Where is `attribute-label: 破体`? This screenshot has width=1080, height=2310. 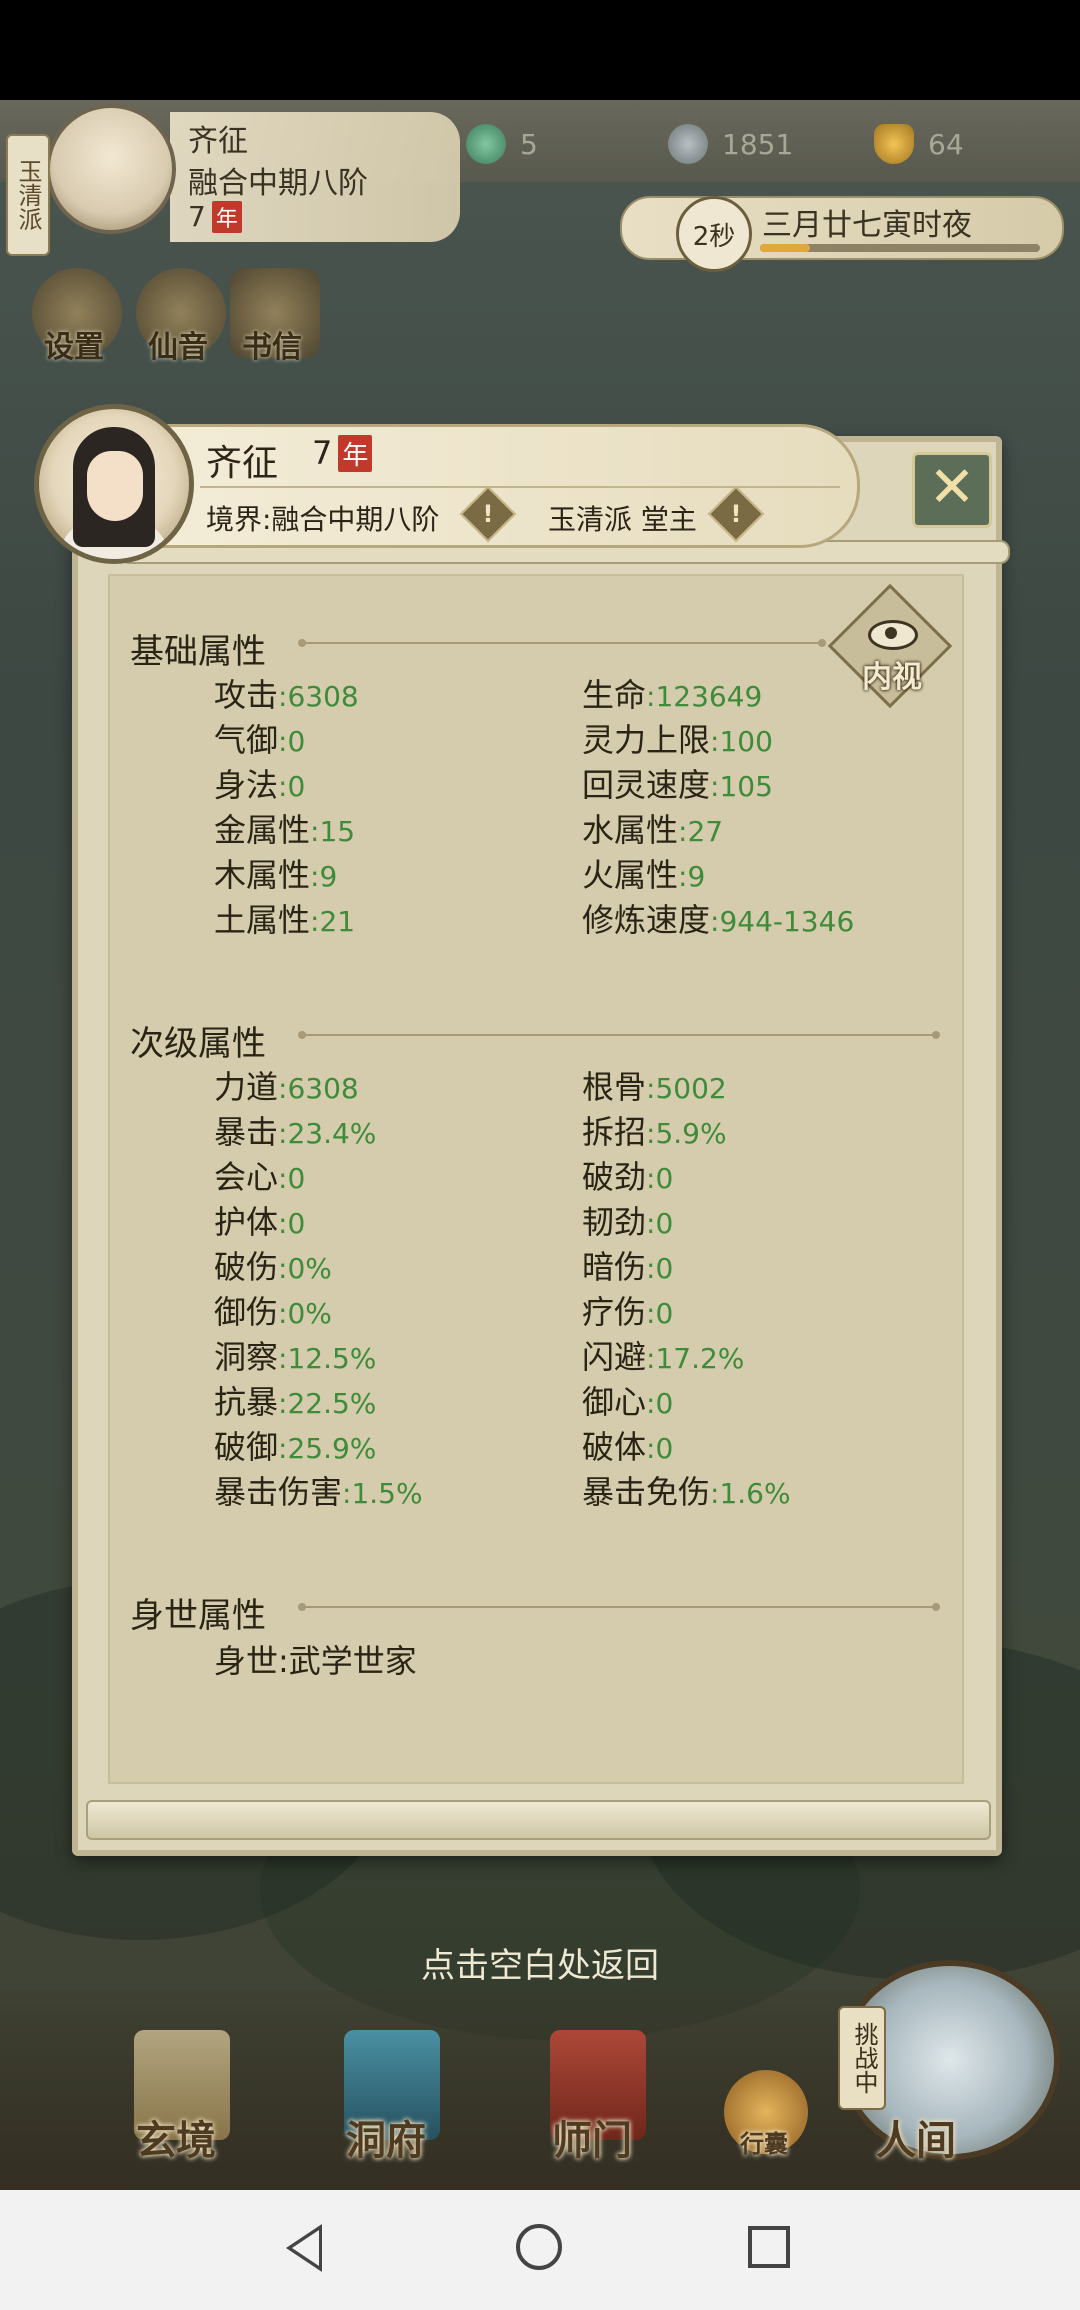
attribute-label: 破体 is located at coordinates (614, 1447).